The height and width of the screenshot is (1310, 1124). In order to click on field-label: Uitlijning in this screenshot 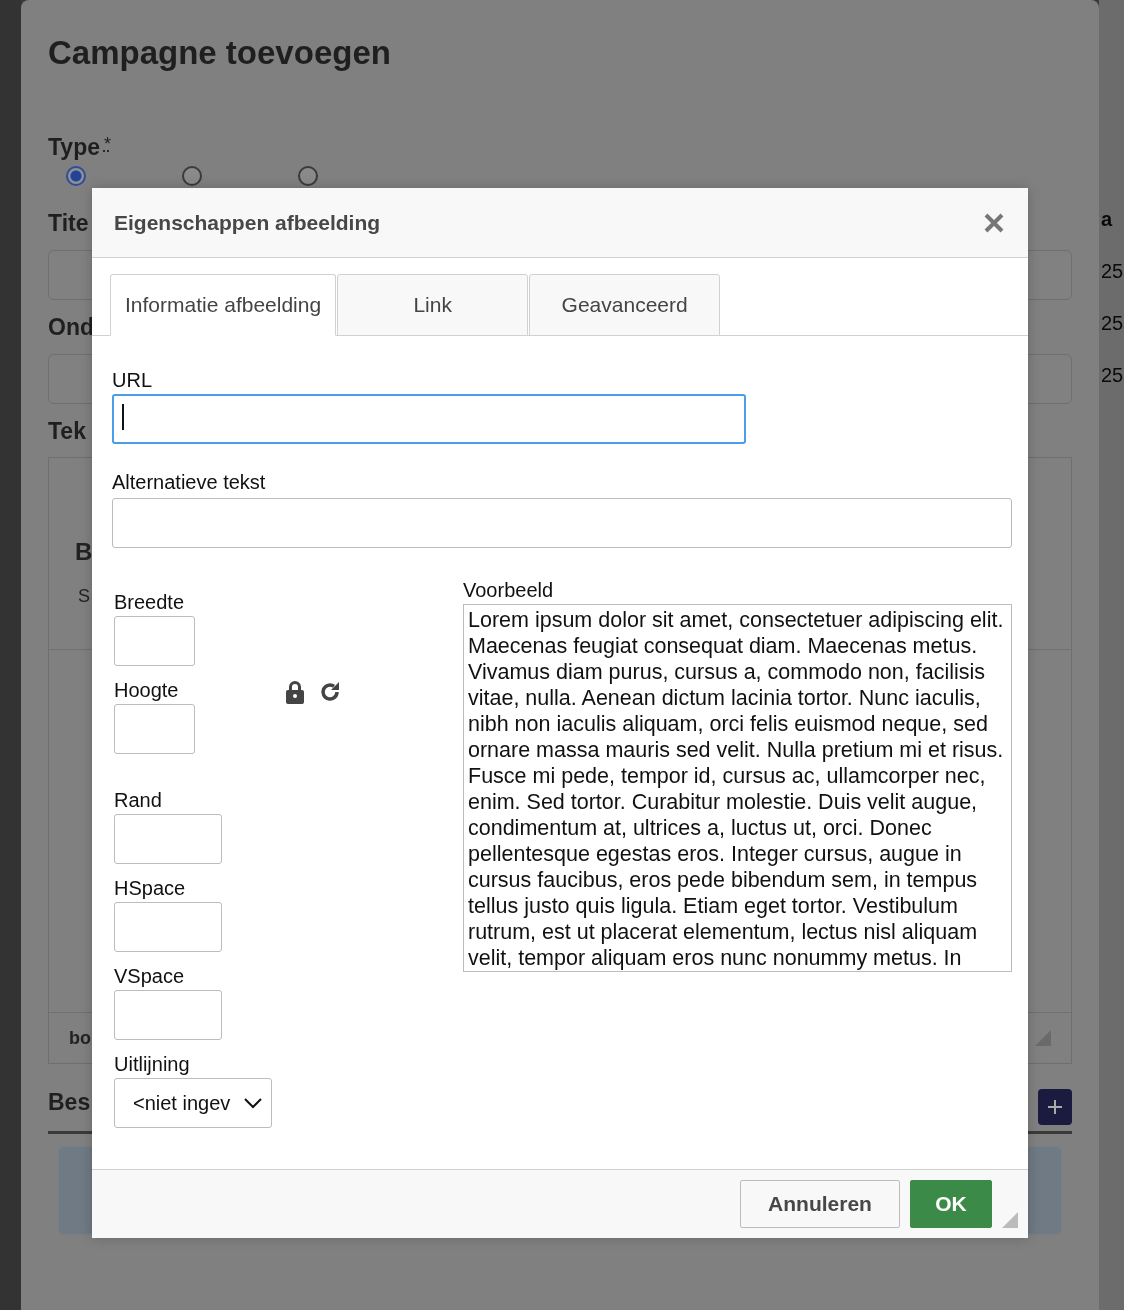, I will do `click(152, 1064)`.